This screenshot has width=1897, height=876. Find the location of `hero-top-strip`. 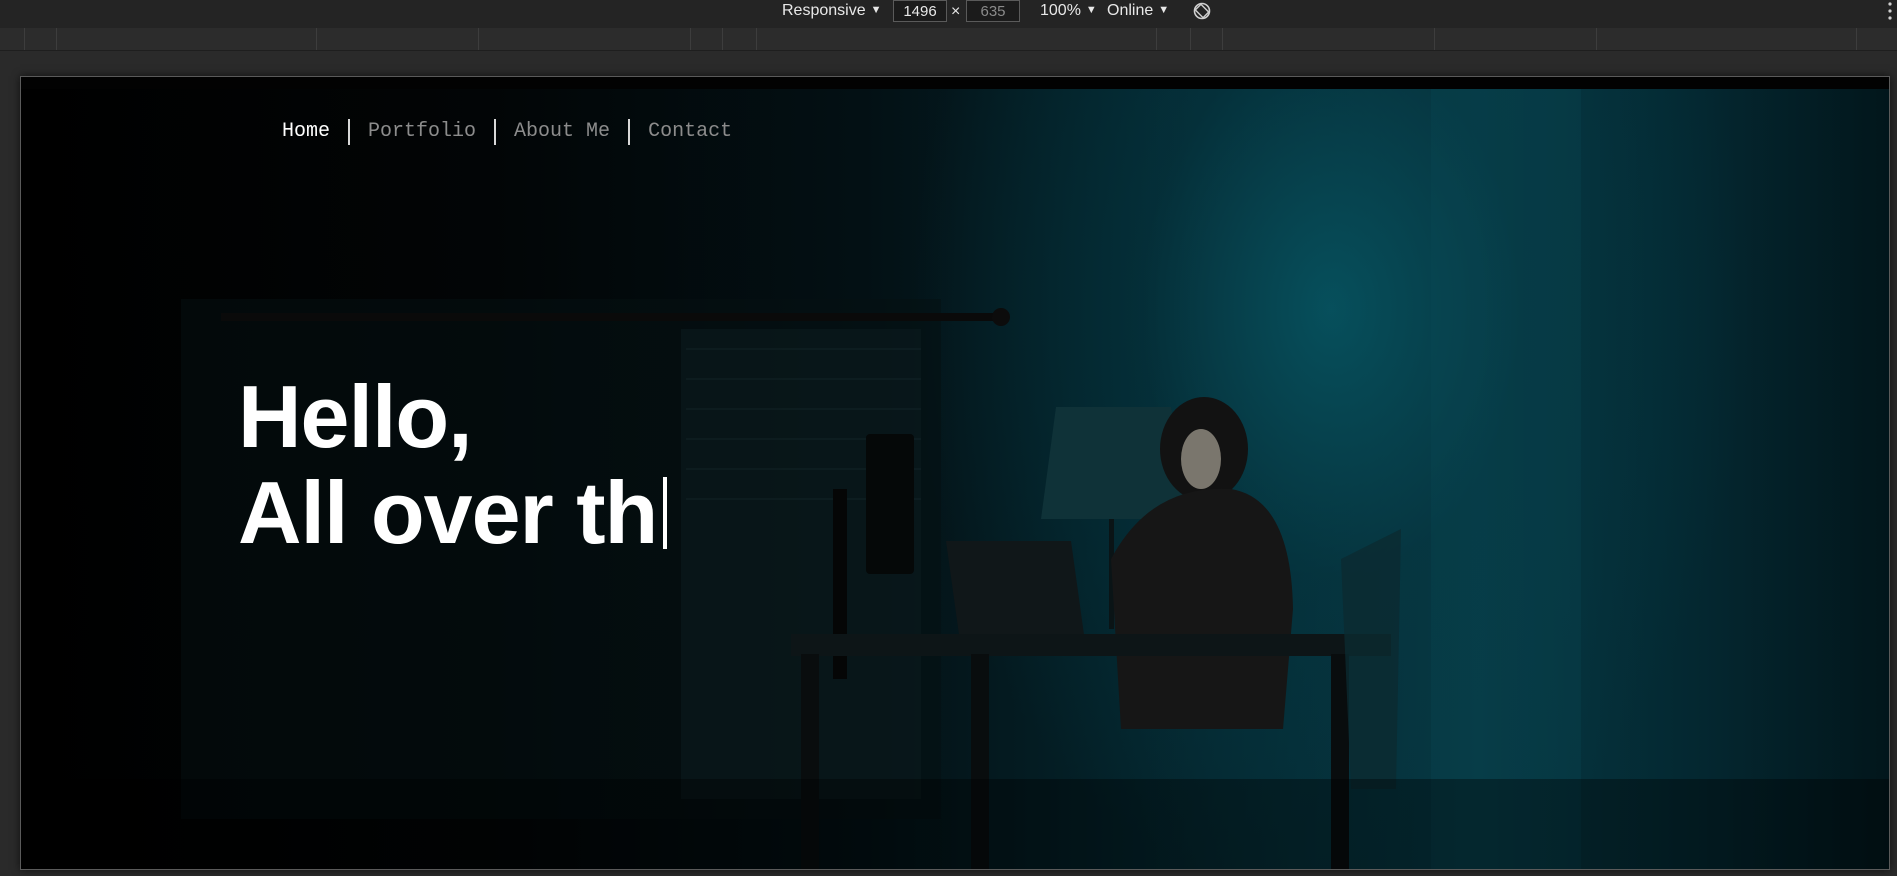

hero-top-strip is located at coordinates (955, 83).